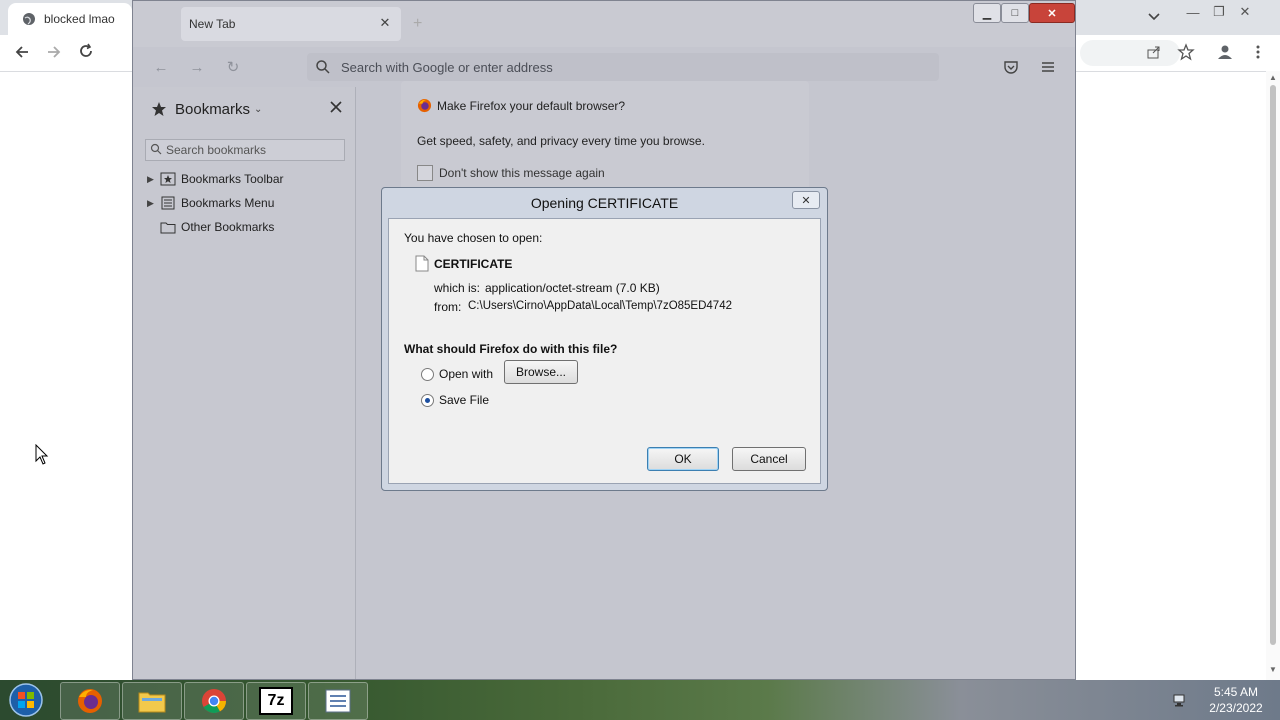  I want to click on bookmarks-search-input: Search bookmarks, so click(245, 150).